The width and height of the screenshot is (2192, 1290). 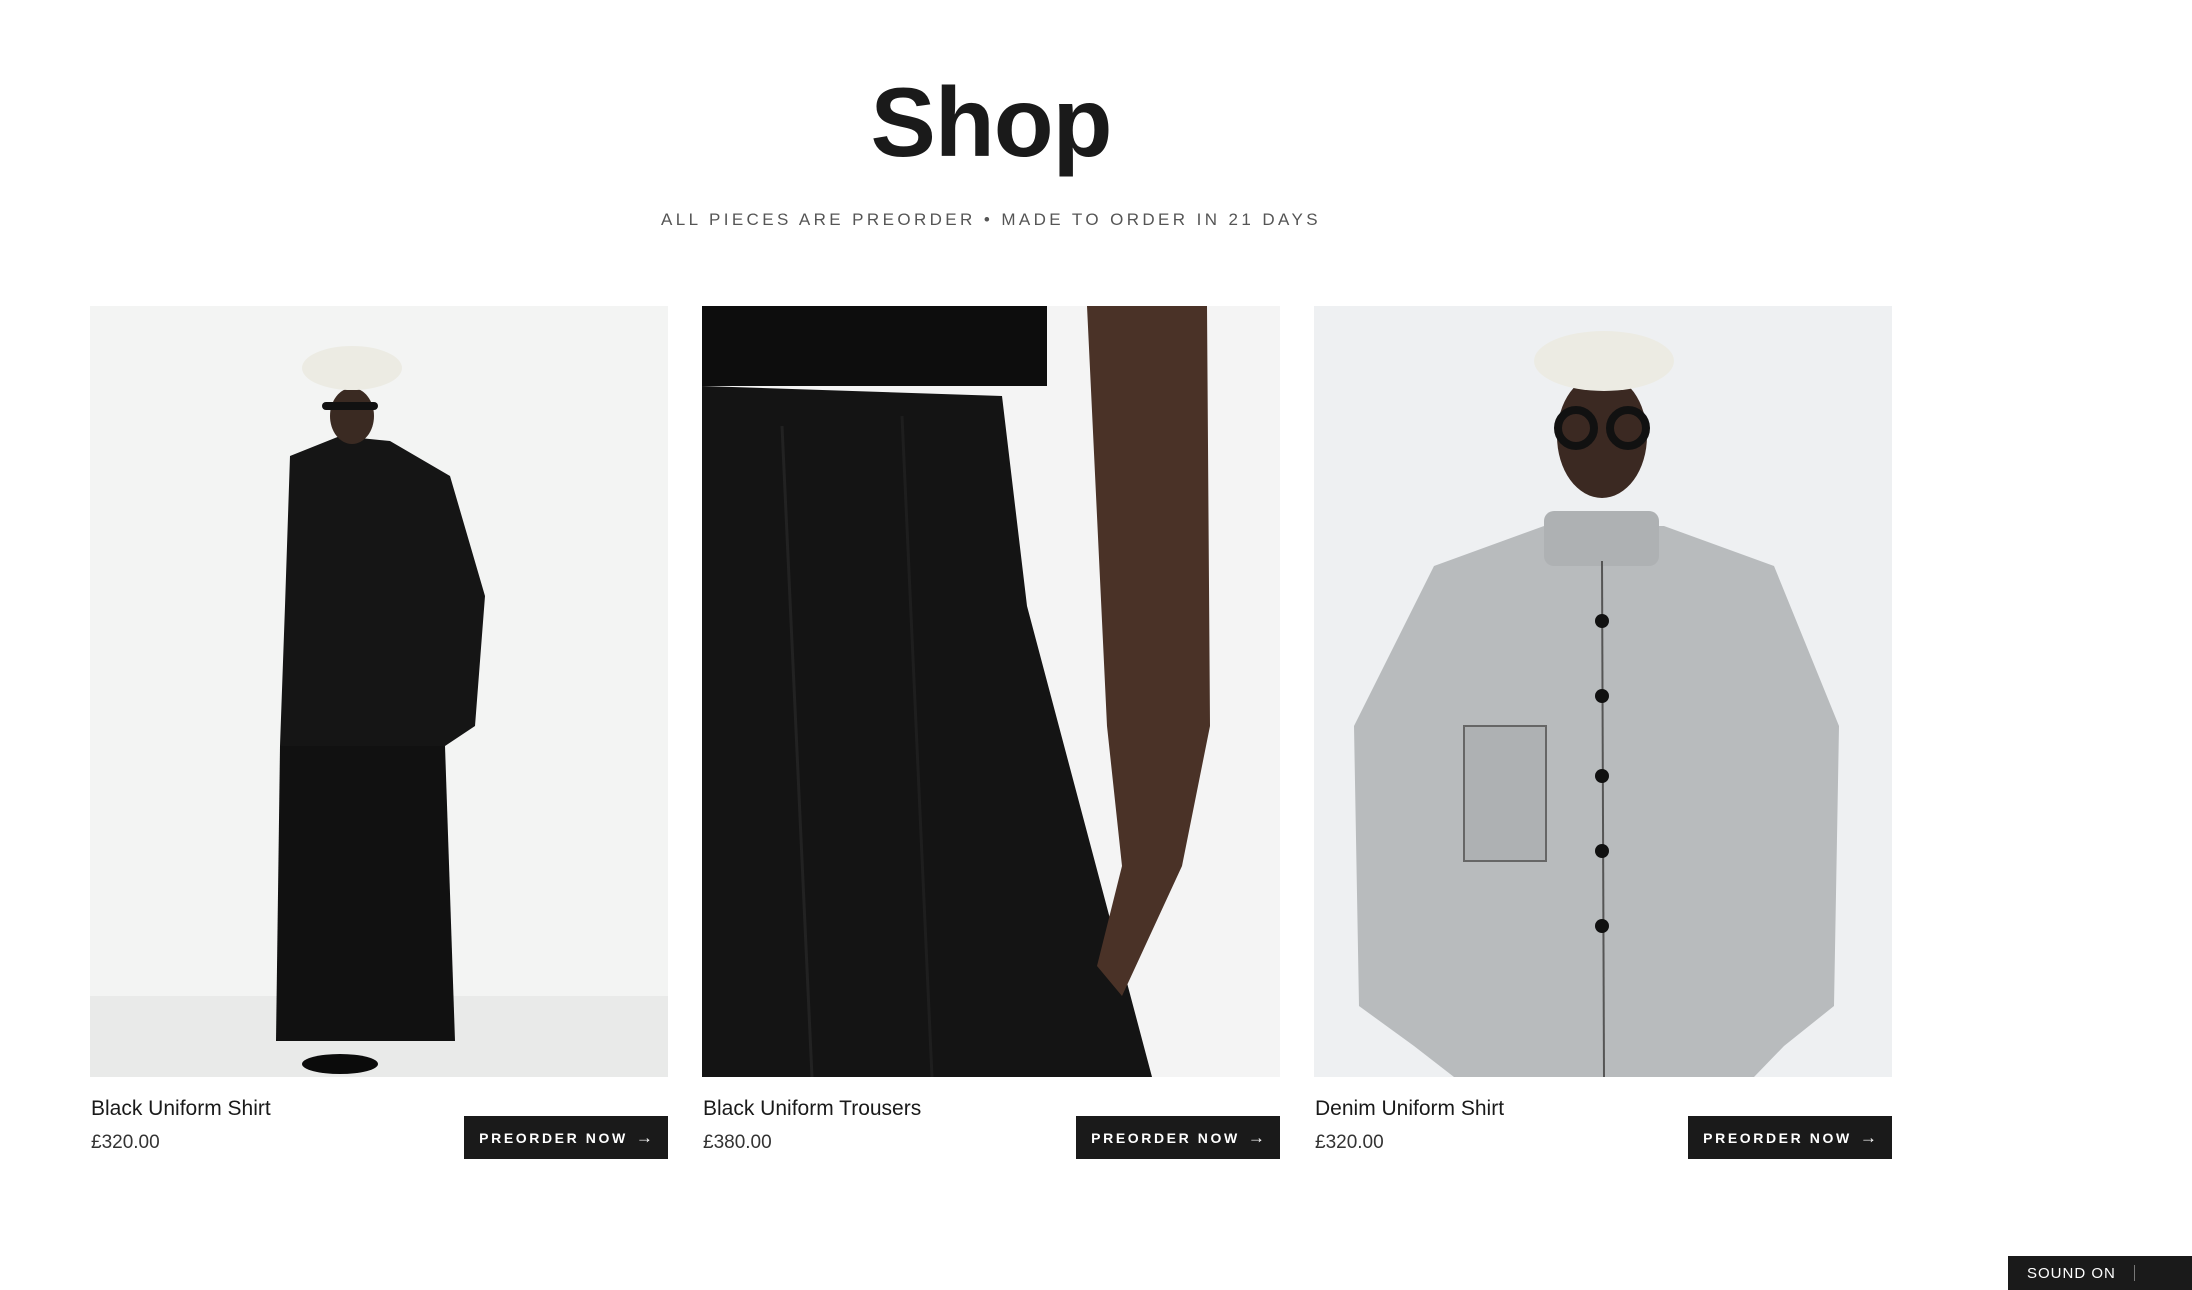 I want to click on product-name: Black Uniform Trousers, so click(x=812, y=1109).